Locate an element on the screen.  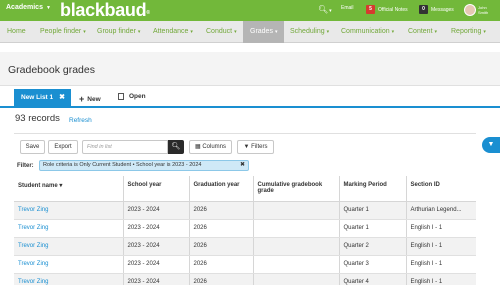
document-icon is located at coordinates (121, 96).